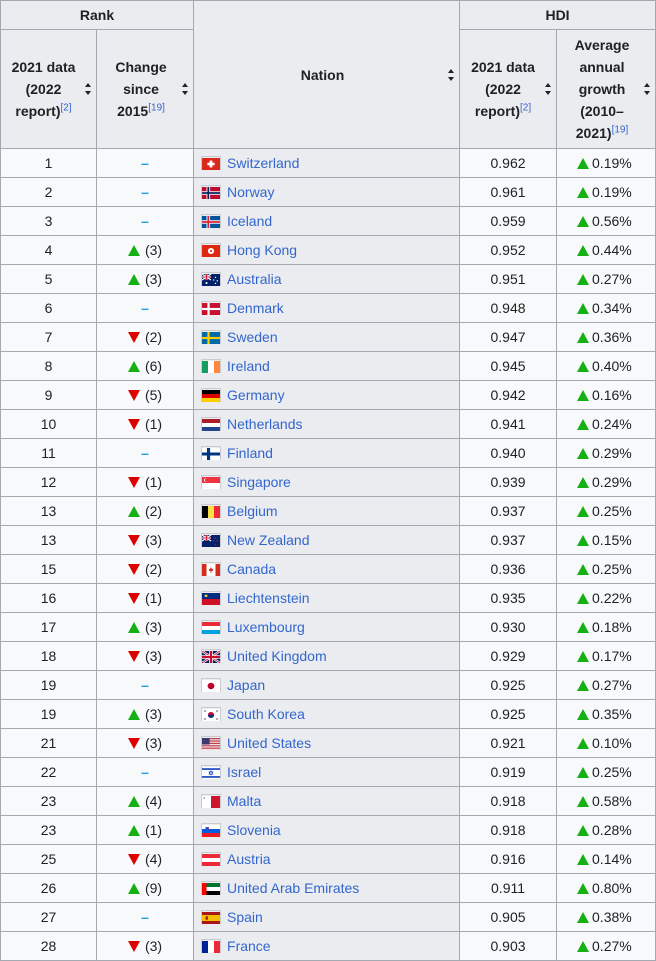 The height and width of the screenshot is (961, 656). I want to click on nation-header: Nation, so click(327, 74).